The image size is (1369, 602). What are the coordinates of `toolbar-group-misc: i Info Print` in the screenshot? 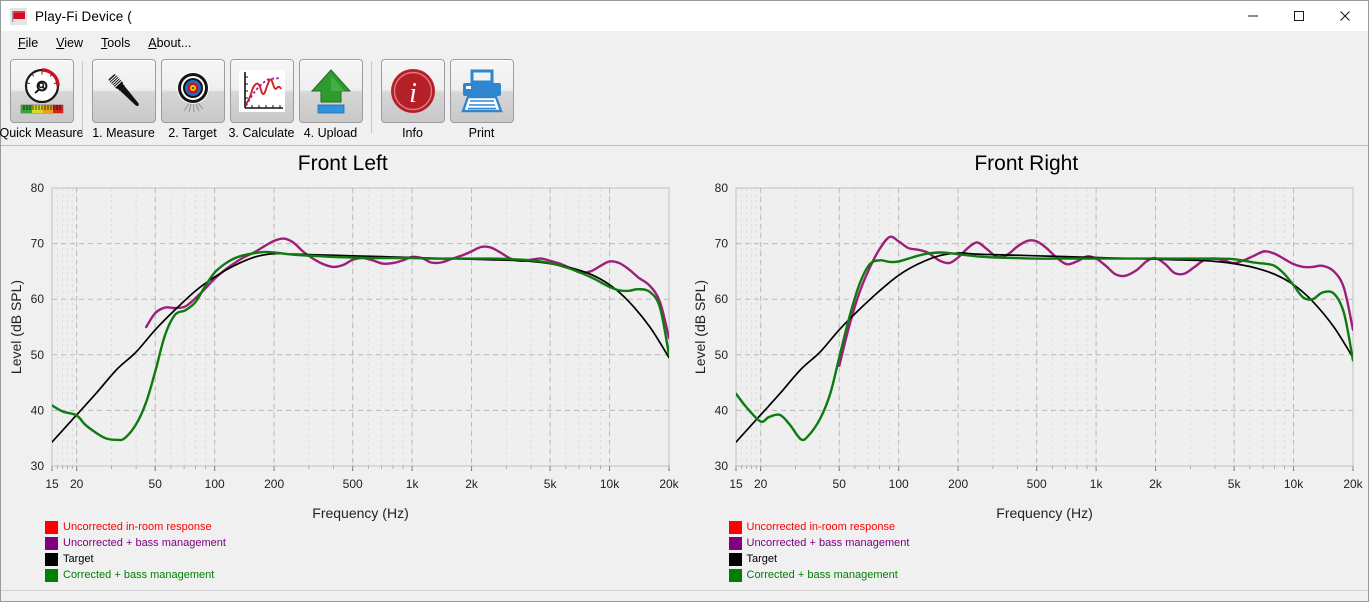 It's located at (447, 99).